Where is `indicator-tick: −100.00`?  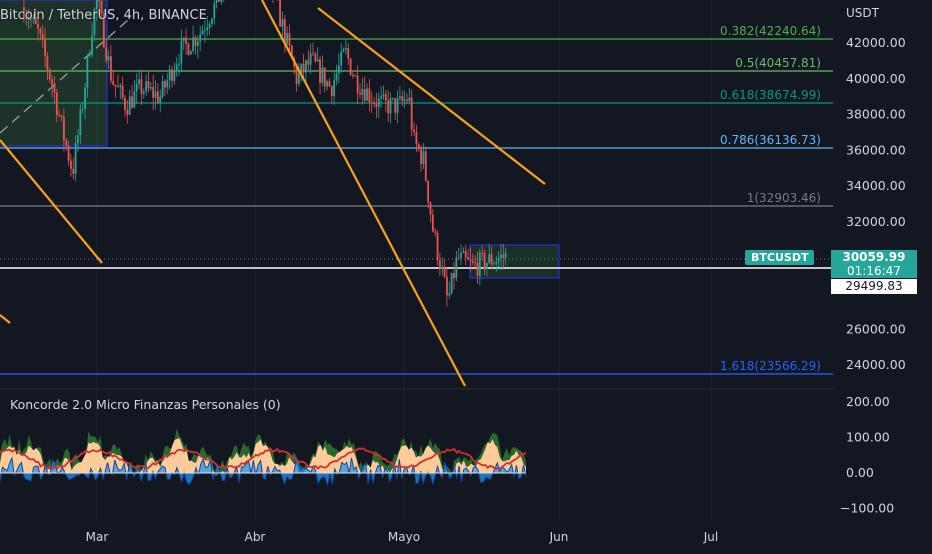
indicator-tick: −100.00 is located at coordinates (867, 508).